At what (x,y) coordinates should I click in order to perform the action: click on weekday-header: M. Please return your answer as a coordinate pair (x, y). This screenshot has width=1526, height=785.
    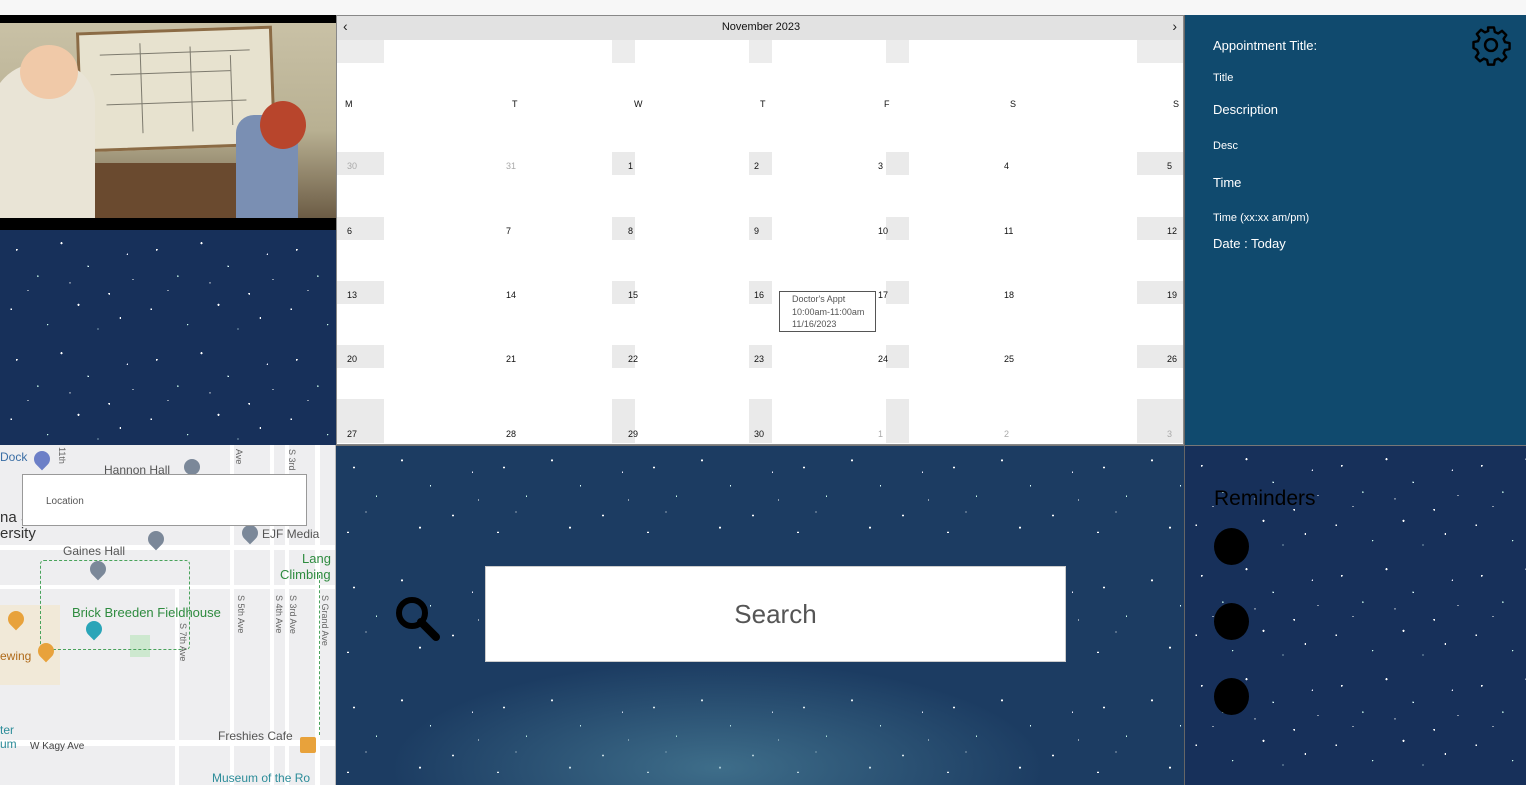
    Looking at the image, I should click on (349, 104).